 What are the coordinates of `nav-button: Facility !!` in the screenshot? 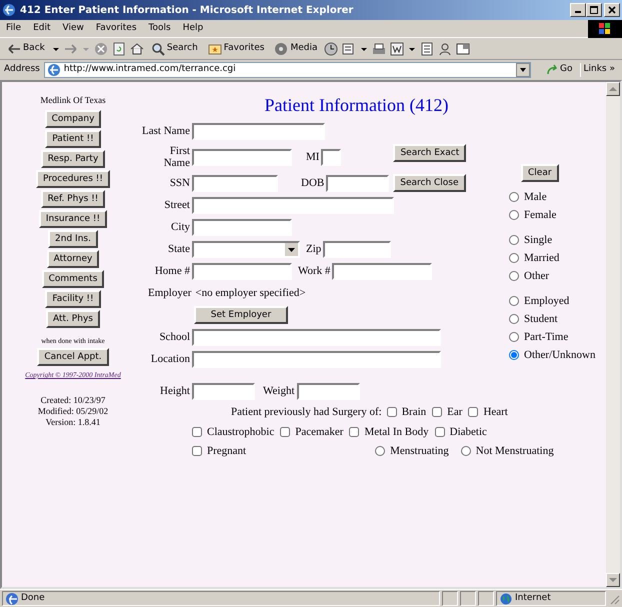 It's located at (73, 299).